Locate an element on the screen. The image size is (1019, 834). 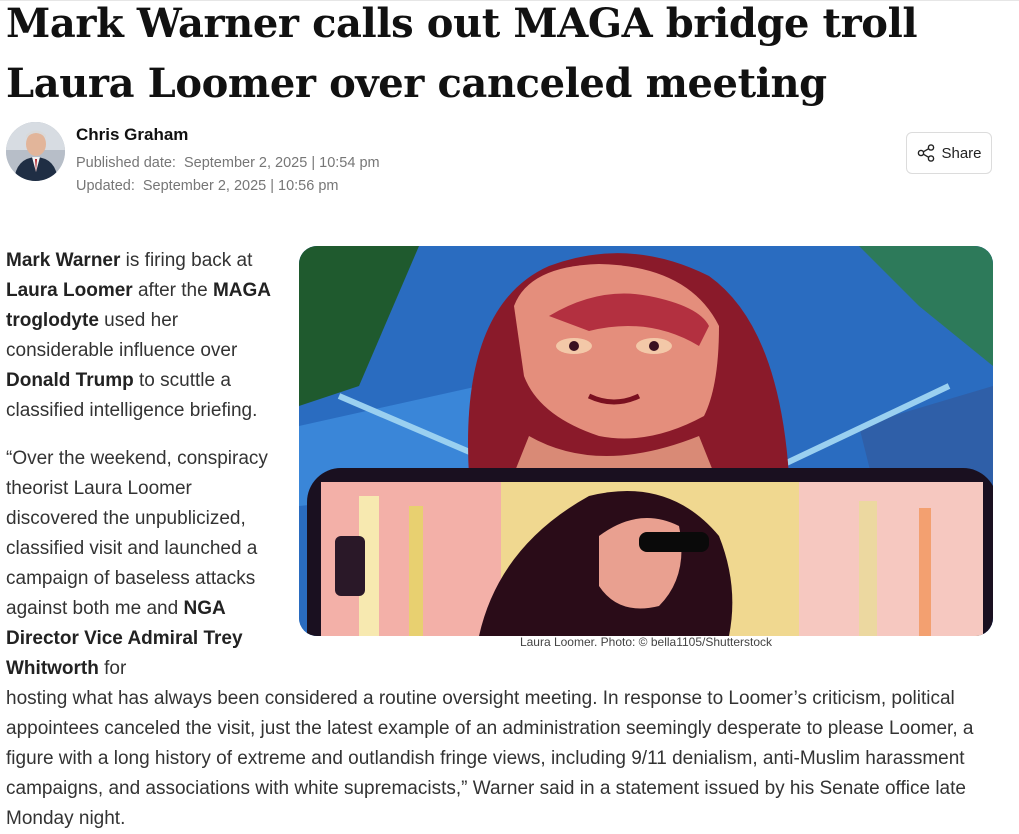
text: is firing back at is located at coordinates (186, 260).